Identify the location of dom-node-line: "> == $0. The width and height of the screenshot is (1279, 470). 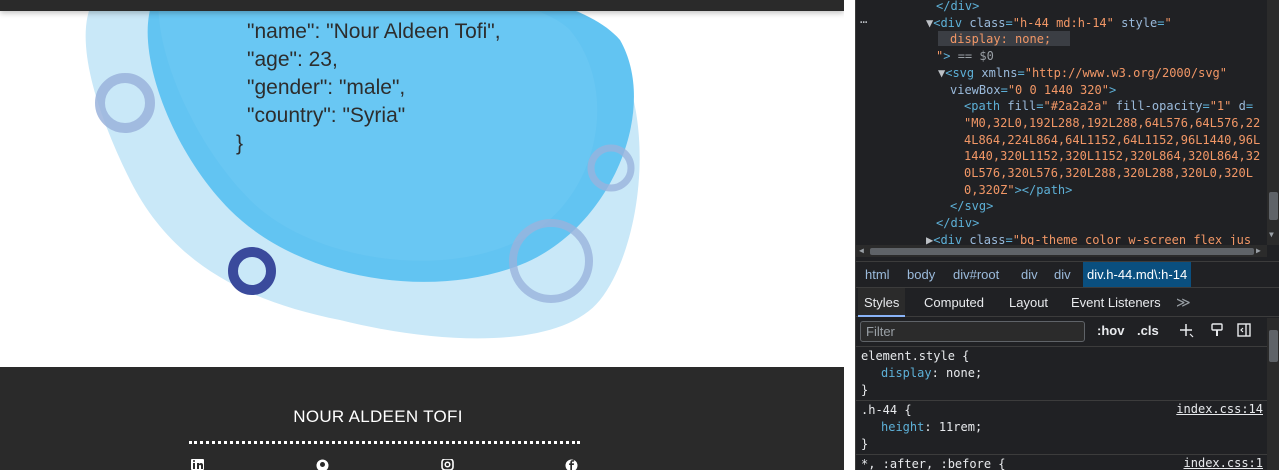
(965, 56).